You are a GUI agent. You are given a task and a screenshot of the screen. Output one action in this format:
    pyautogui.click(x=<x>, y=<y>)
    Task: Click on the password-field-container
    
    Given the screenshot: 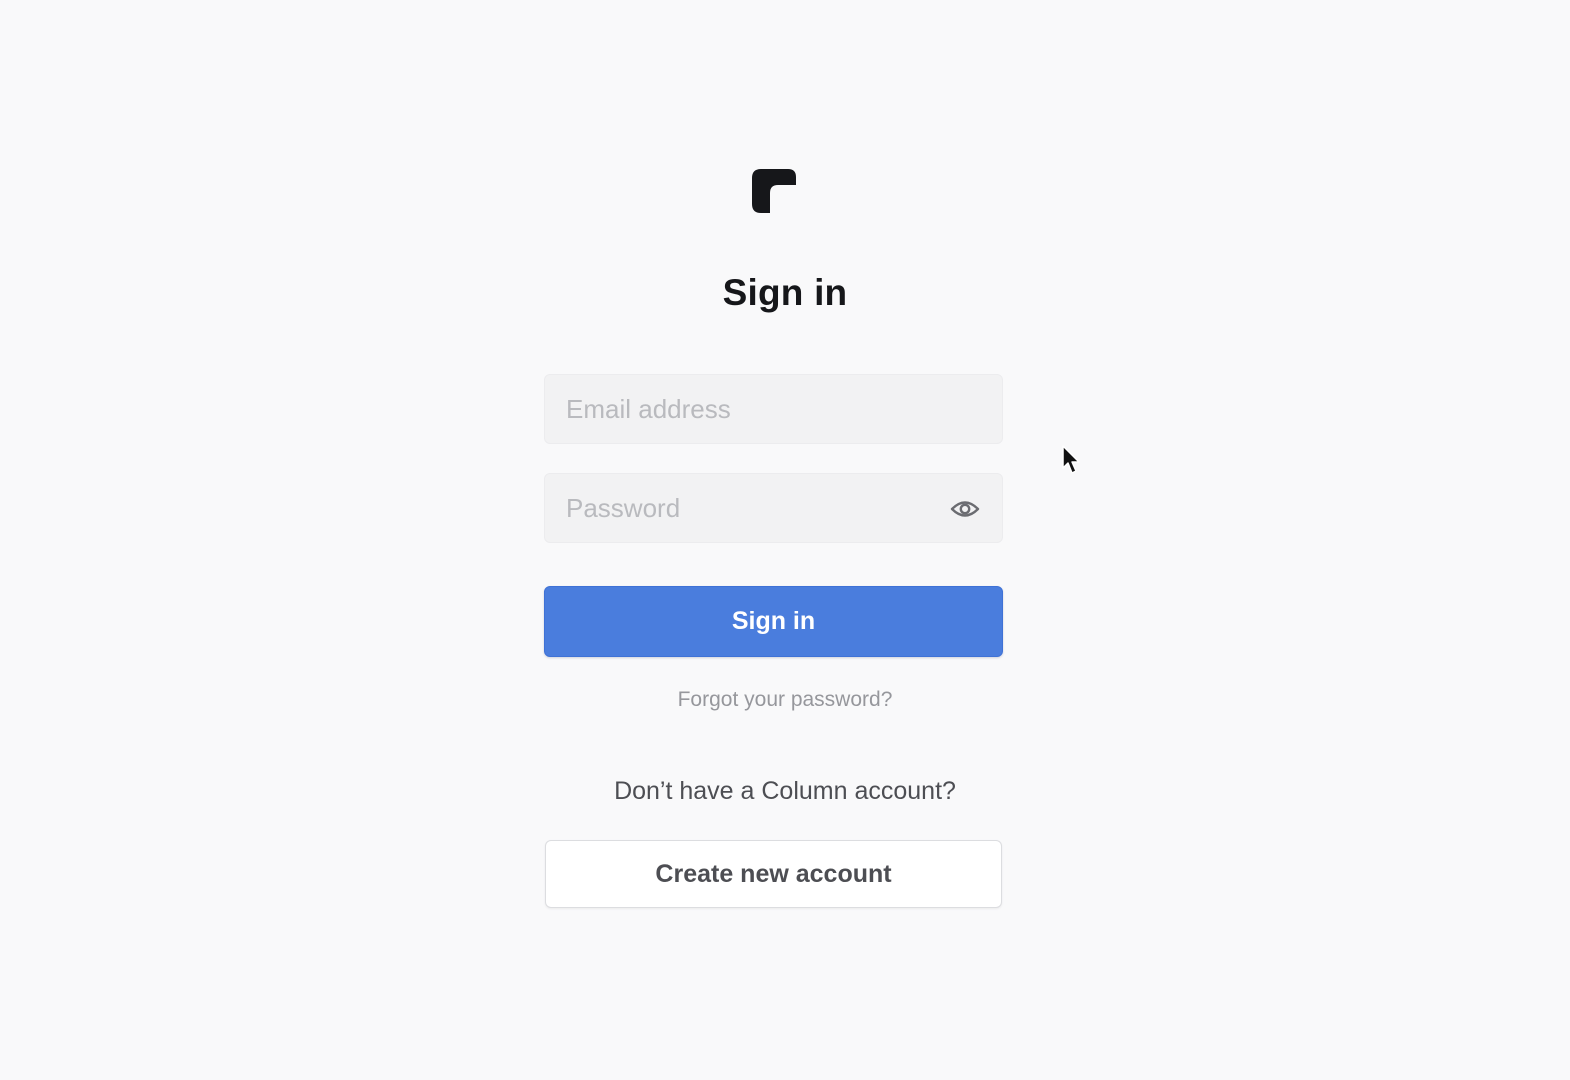 What is the action you would take?
    pyautogui.click(x=773, y=508)
    